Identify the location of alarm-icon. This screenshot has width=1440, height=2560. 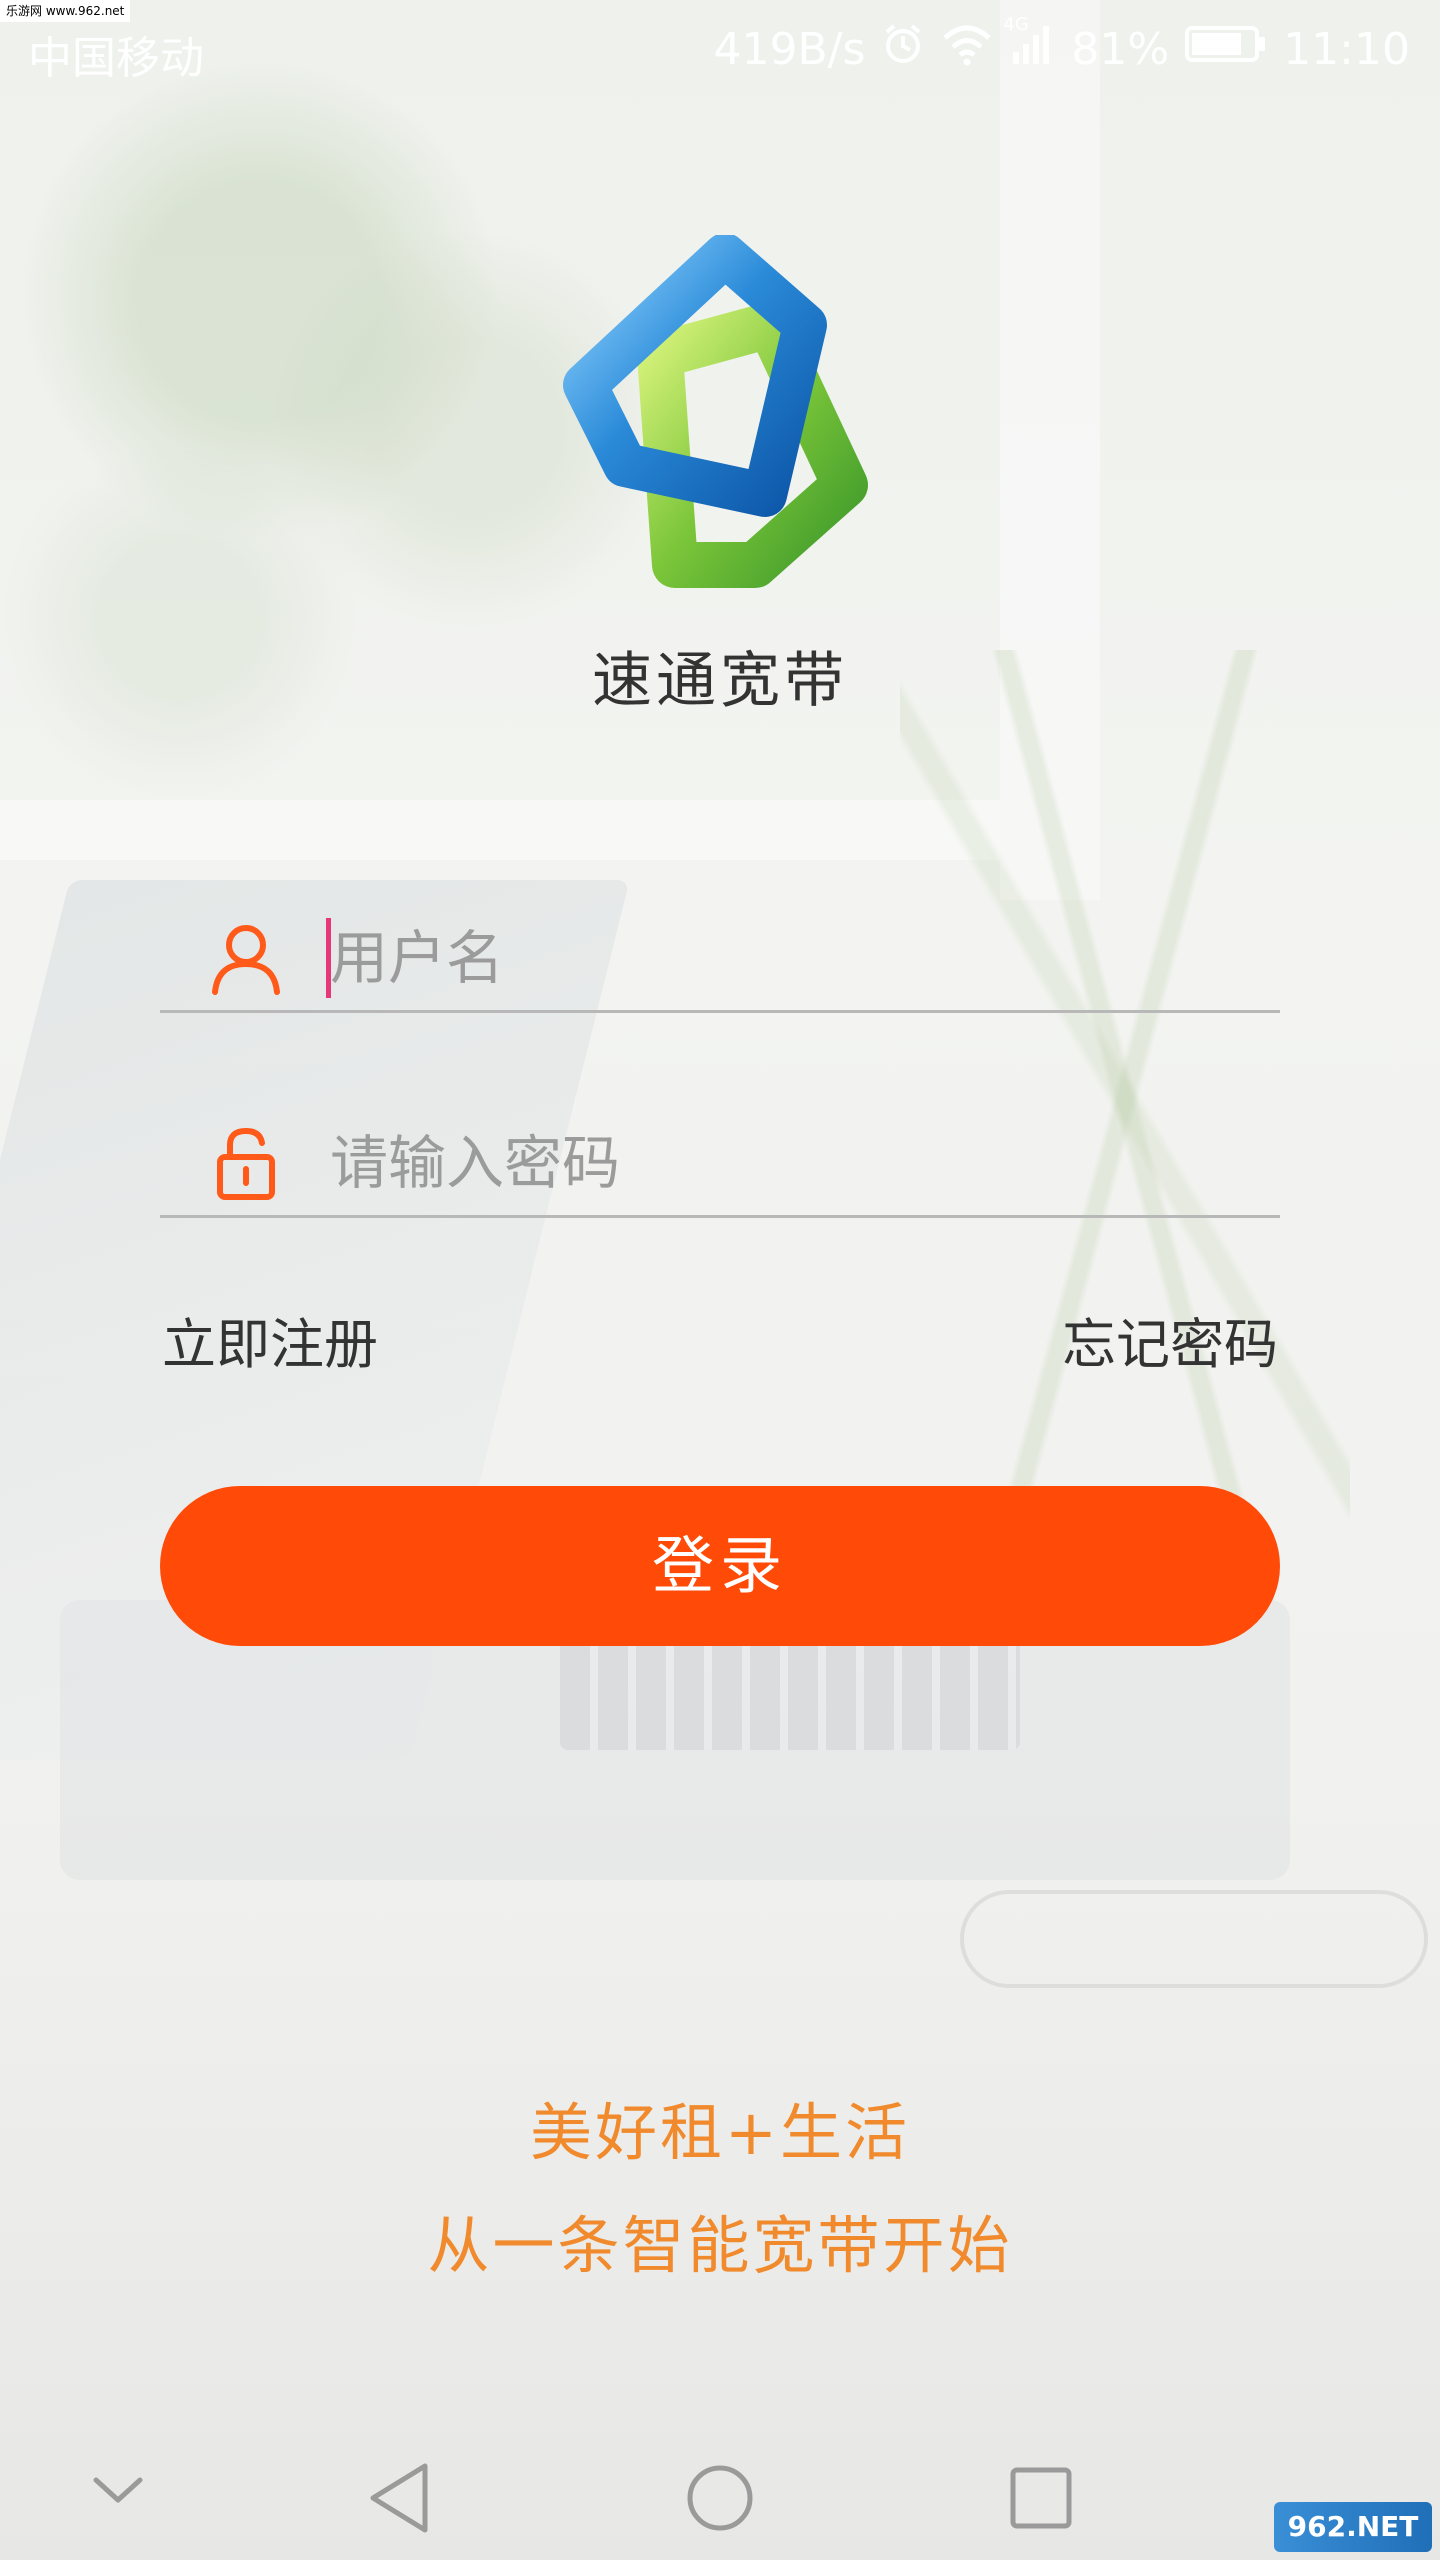
(903, 49).